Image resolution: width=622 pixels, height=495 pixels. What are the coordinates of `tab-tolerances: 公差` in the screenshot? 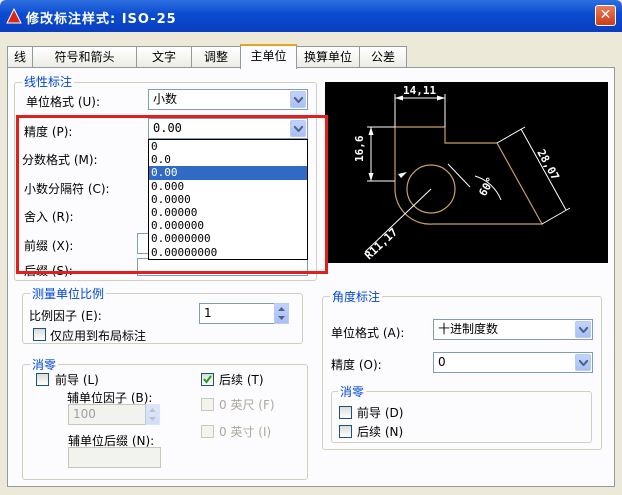 It's located at (383, 57).